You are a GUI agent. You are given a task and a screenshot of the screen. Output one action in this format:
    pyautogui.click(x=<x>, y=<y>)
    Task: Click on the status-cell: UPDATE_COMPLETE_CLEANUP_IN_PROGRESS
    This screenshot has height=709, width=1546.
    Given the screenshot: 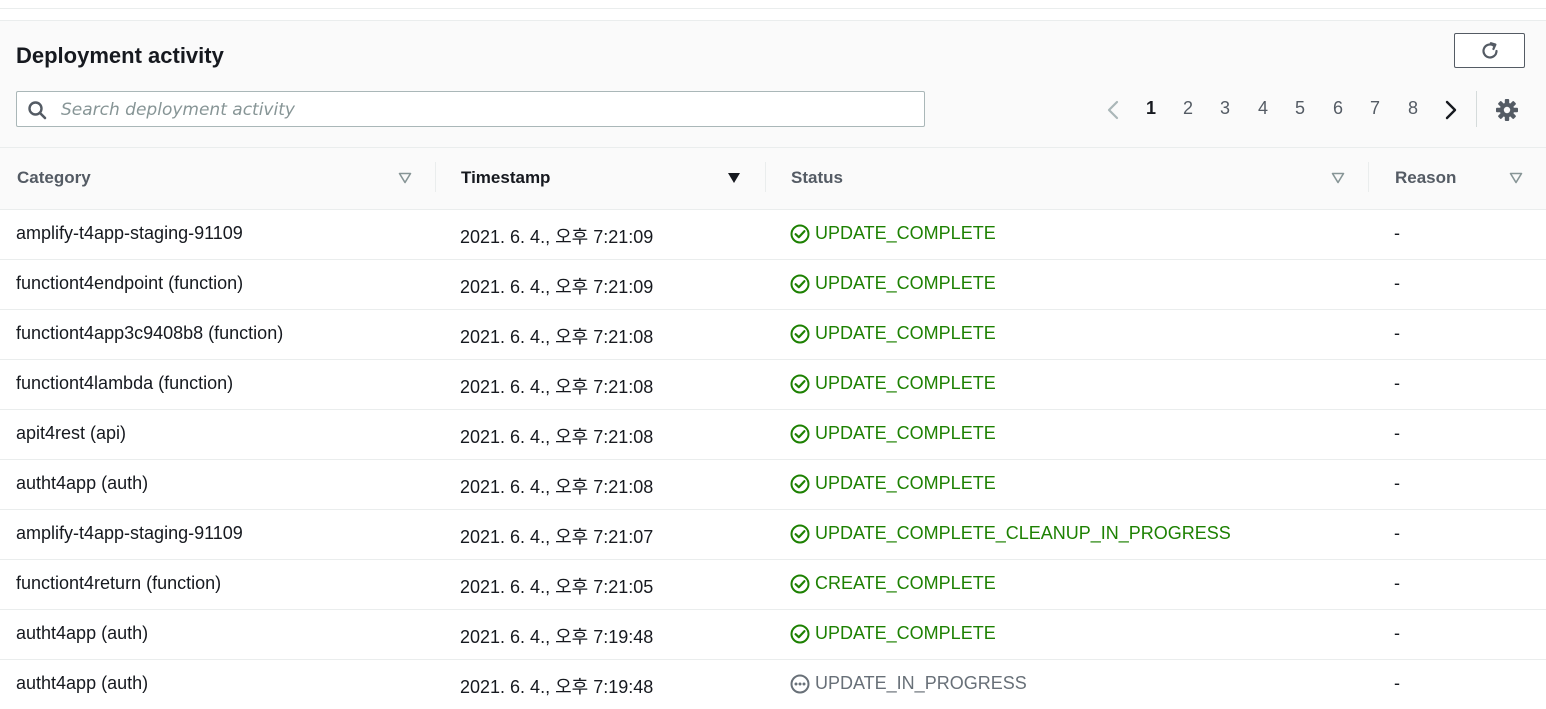 What is the action you would take?
    pyautogui.click(x=1010, y=533)
    